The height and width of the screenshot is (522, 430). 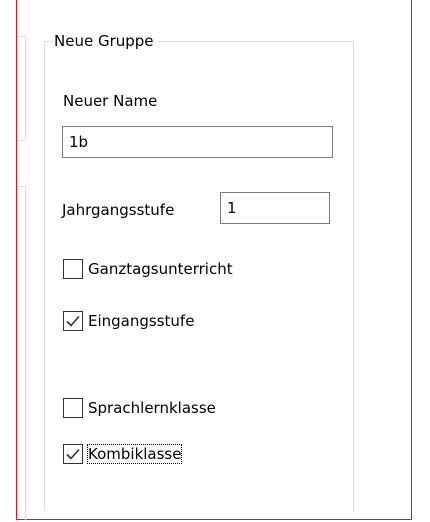 What do you see at coordinates (21, 36) in the screenshot?
I see `left-panel-border-top` at bounding box center [21, 36].